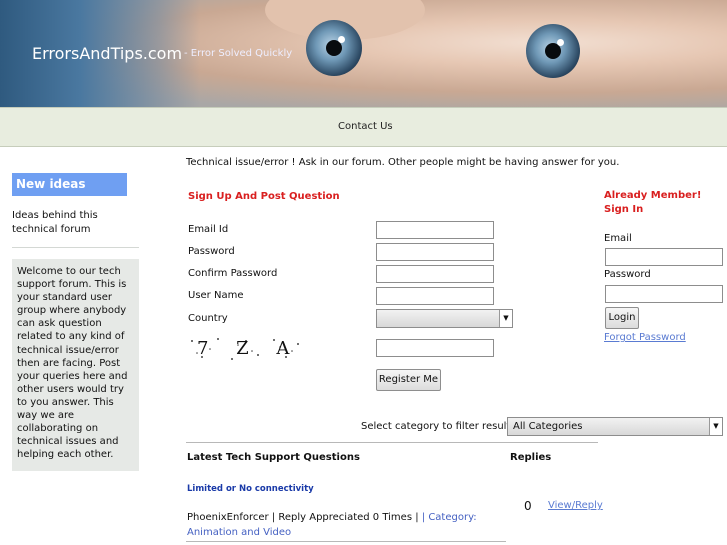 Image resolution: width=727 pixels, height=545 pixels. What do you see at coordinates (438, 426) in the screenshot?
I see `filter-label: Select category to filter results` at bounding box center [438, 426].